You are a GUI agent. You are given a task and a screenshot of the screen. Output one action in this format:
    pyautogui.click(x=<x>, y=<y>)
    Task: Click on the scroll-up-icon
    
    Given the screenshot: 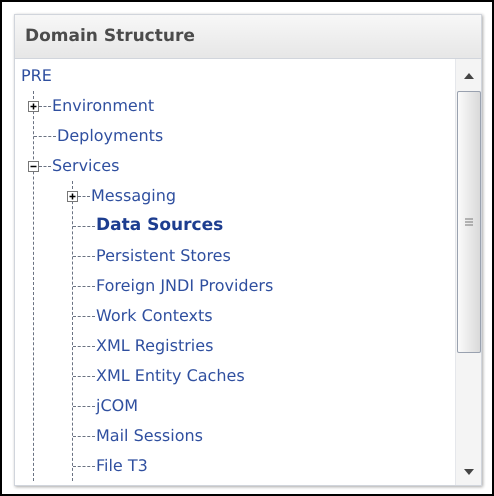 What is the action you would take?
    pyautogui.click(x=469, y=76)
    